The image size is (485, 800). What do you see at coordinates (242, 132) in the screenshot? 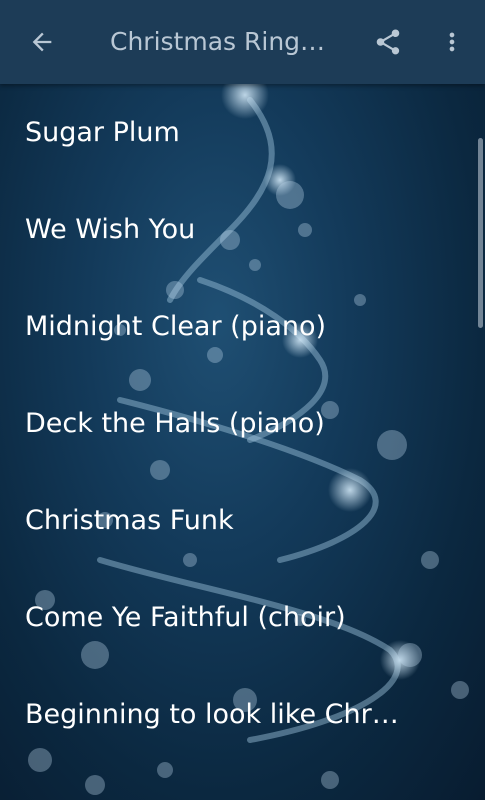
I see `list-item: Sugar Plum` at bounding box center [242, 132].